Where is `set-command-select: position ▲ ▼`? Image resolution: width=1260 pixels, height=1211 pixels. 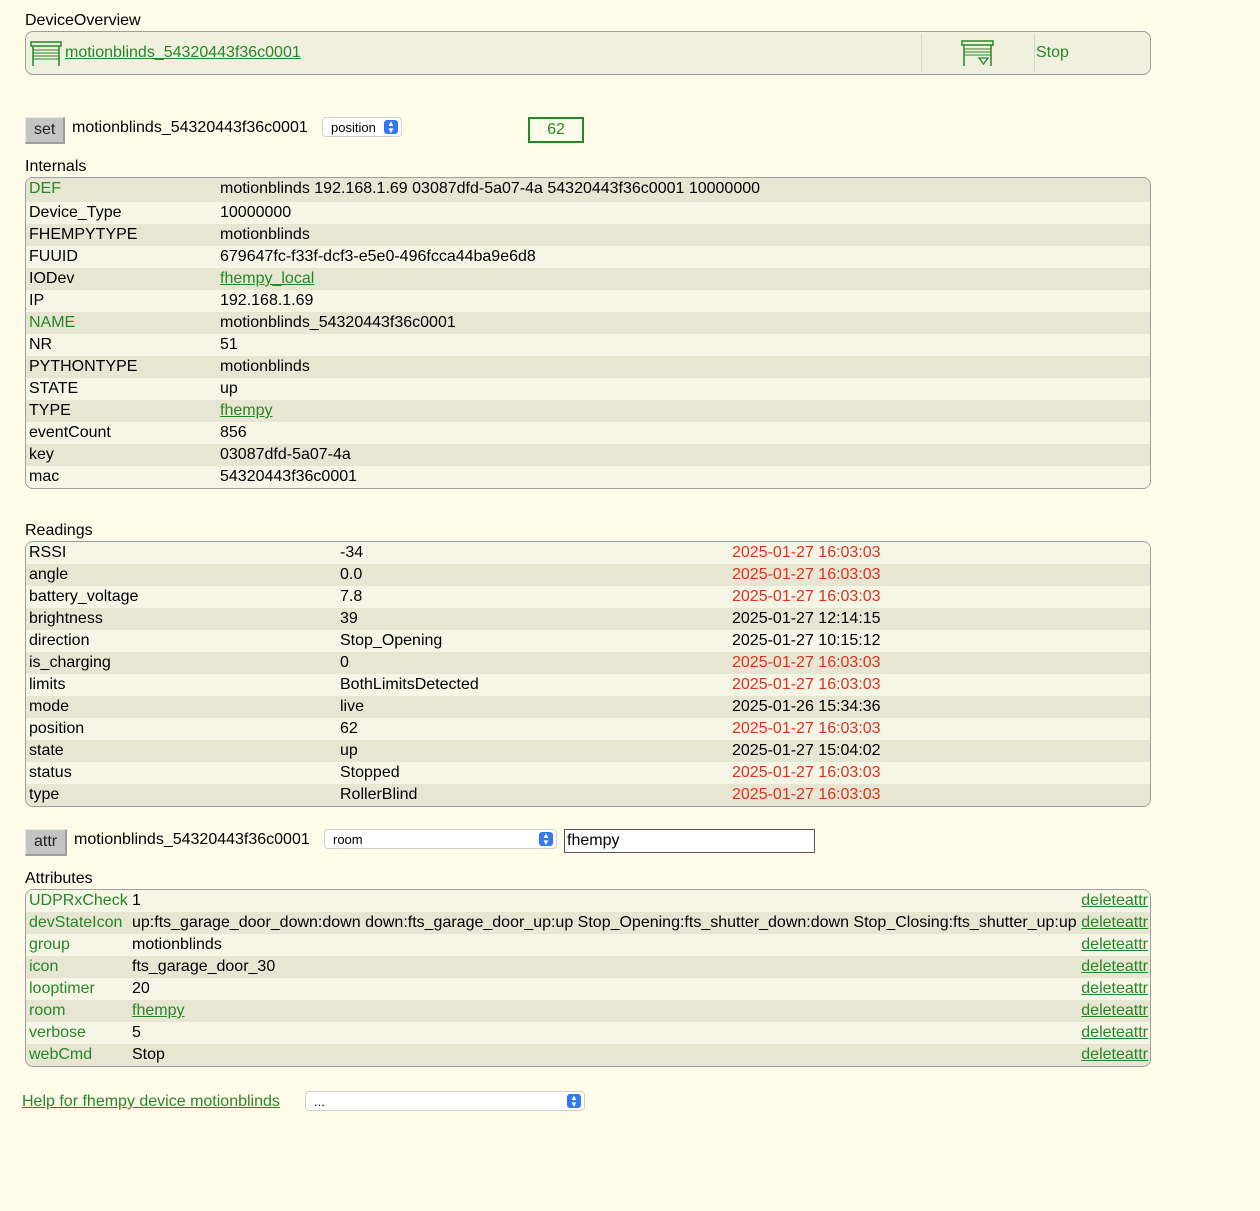
set-command-select: position ▲ ▼ is located at coordinates (362, 127).